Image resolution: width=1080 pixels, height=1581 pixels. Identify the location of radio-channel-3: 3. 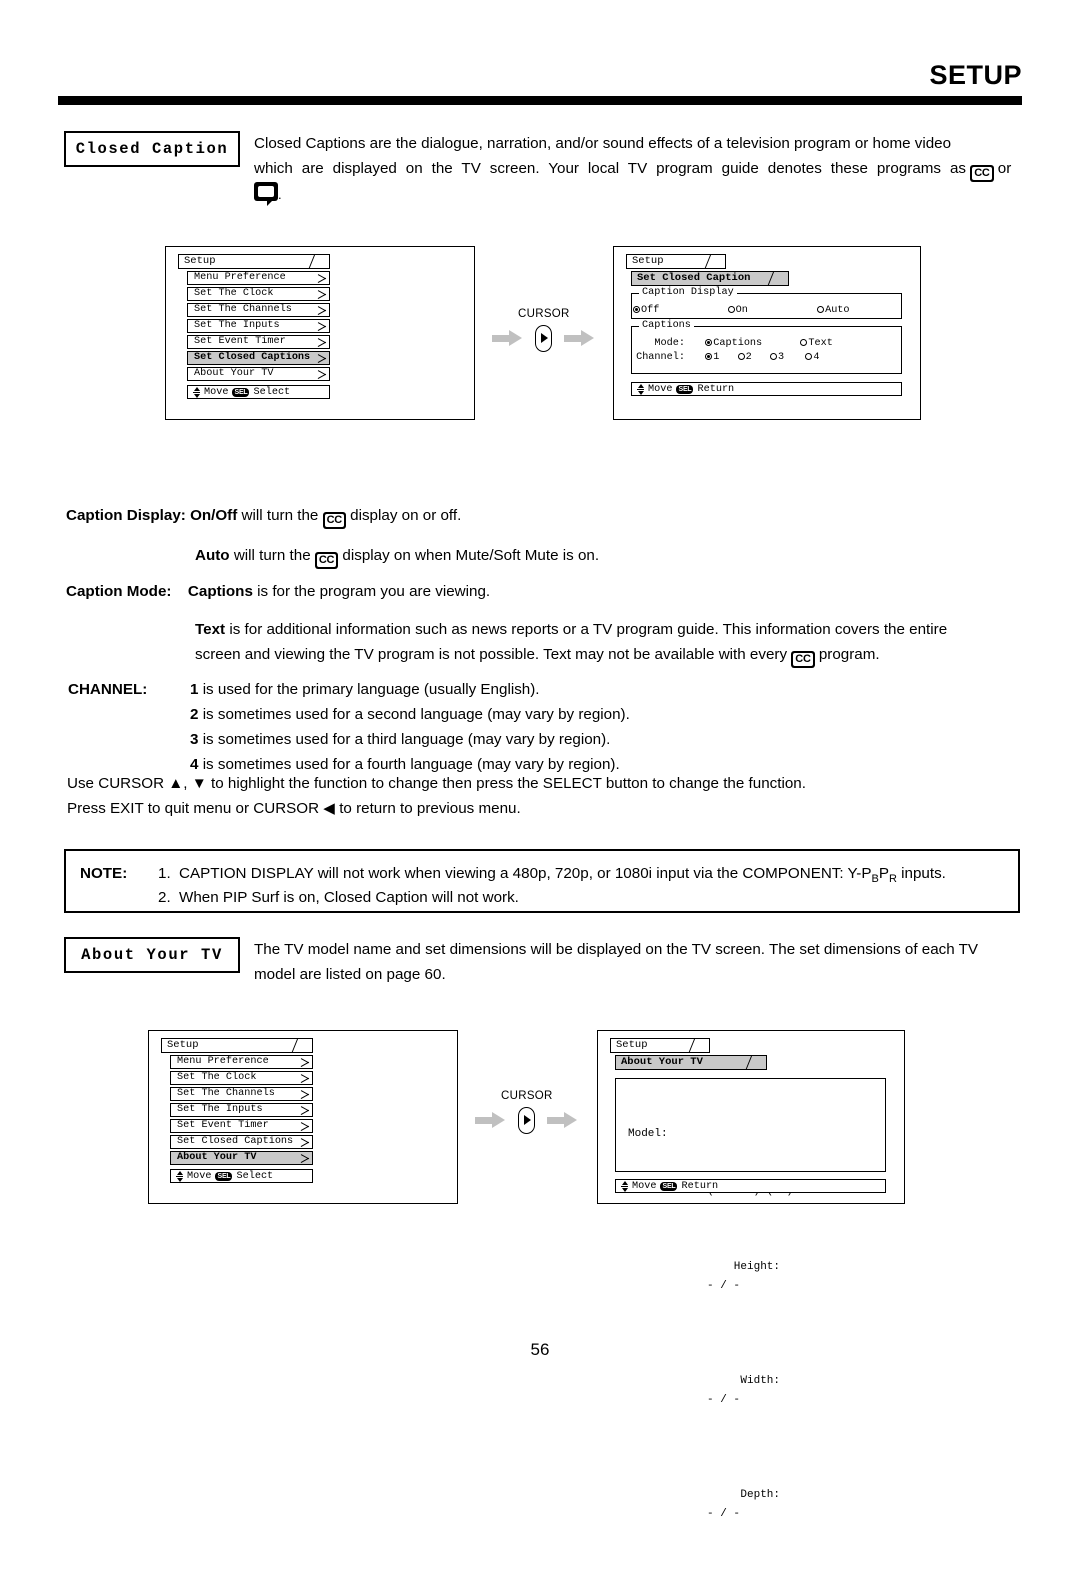
(777, 357).